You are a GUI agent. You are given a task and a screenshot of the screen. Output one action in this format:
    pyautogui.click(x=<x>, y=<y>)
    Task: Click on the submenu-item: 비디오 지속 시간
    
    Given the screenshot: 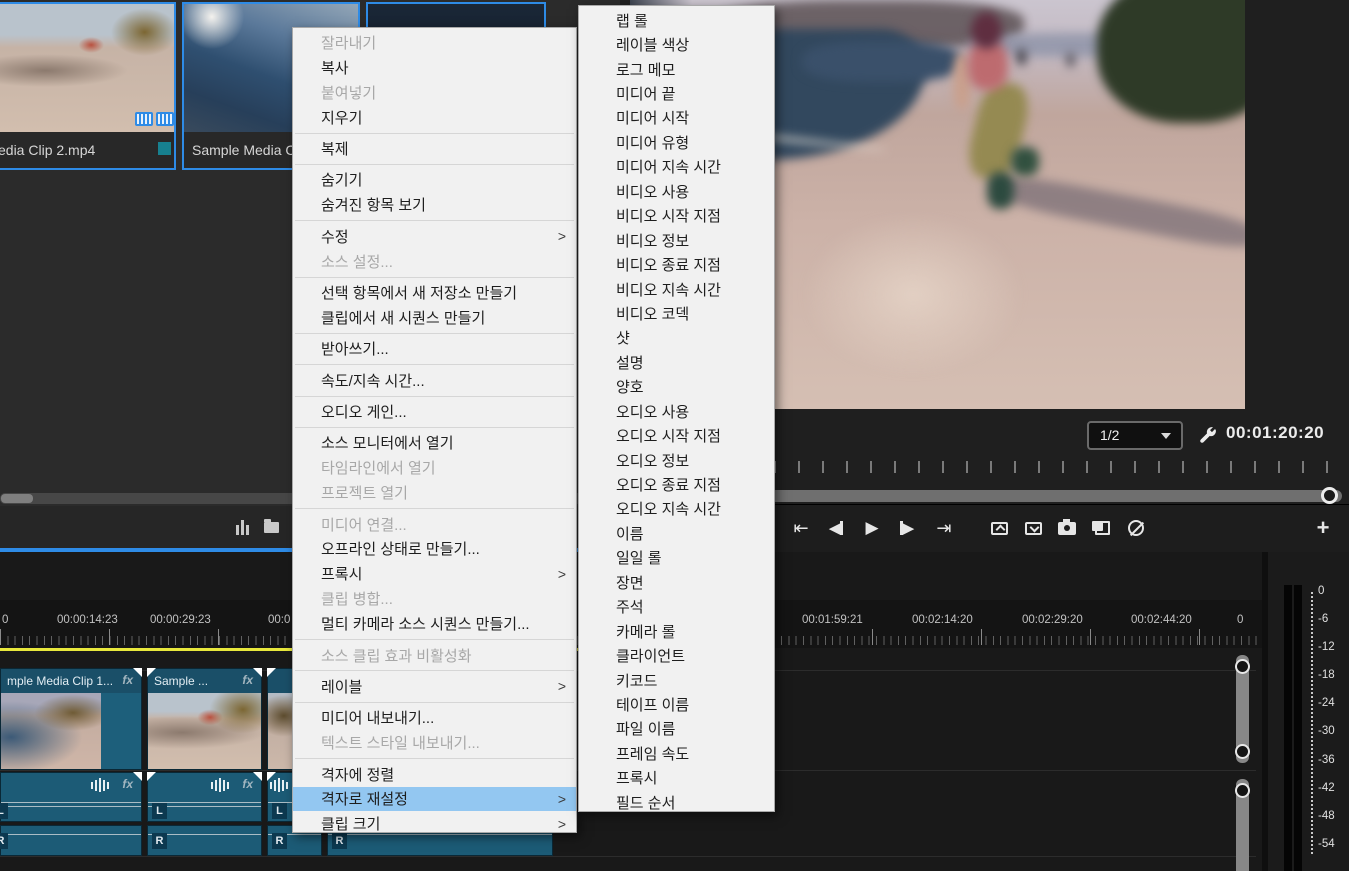 What is the action you would take?
    pyautogui.click(x=676, y=289)
    